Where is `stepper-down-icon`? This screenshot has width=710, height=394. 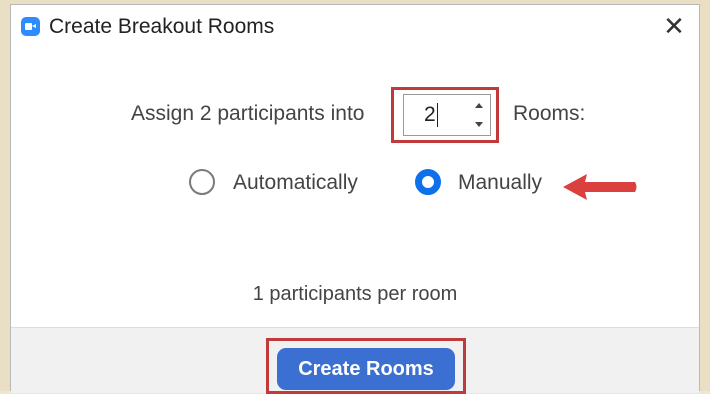 stepper-down-icon is located at coordinates (479, 124).